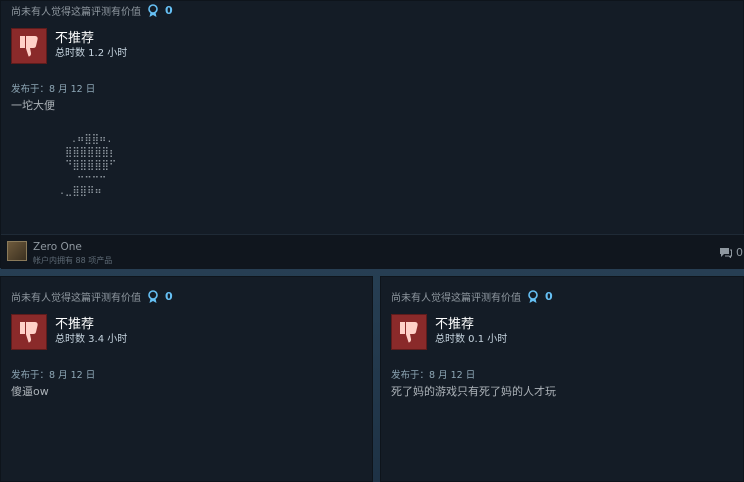 The image size is (744, 482). What do you see at coordinates (73, 260) in the screenshot?
I see `author-products: 帐户内拥有 88 项产品` at bounding box center [73, 260].